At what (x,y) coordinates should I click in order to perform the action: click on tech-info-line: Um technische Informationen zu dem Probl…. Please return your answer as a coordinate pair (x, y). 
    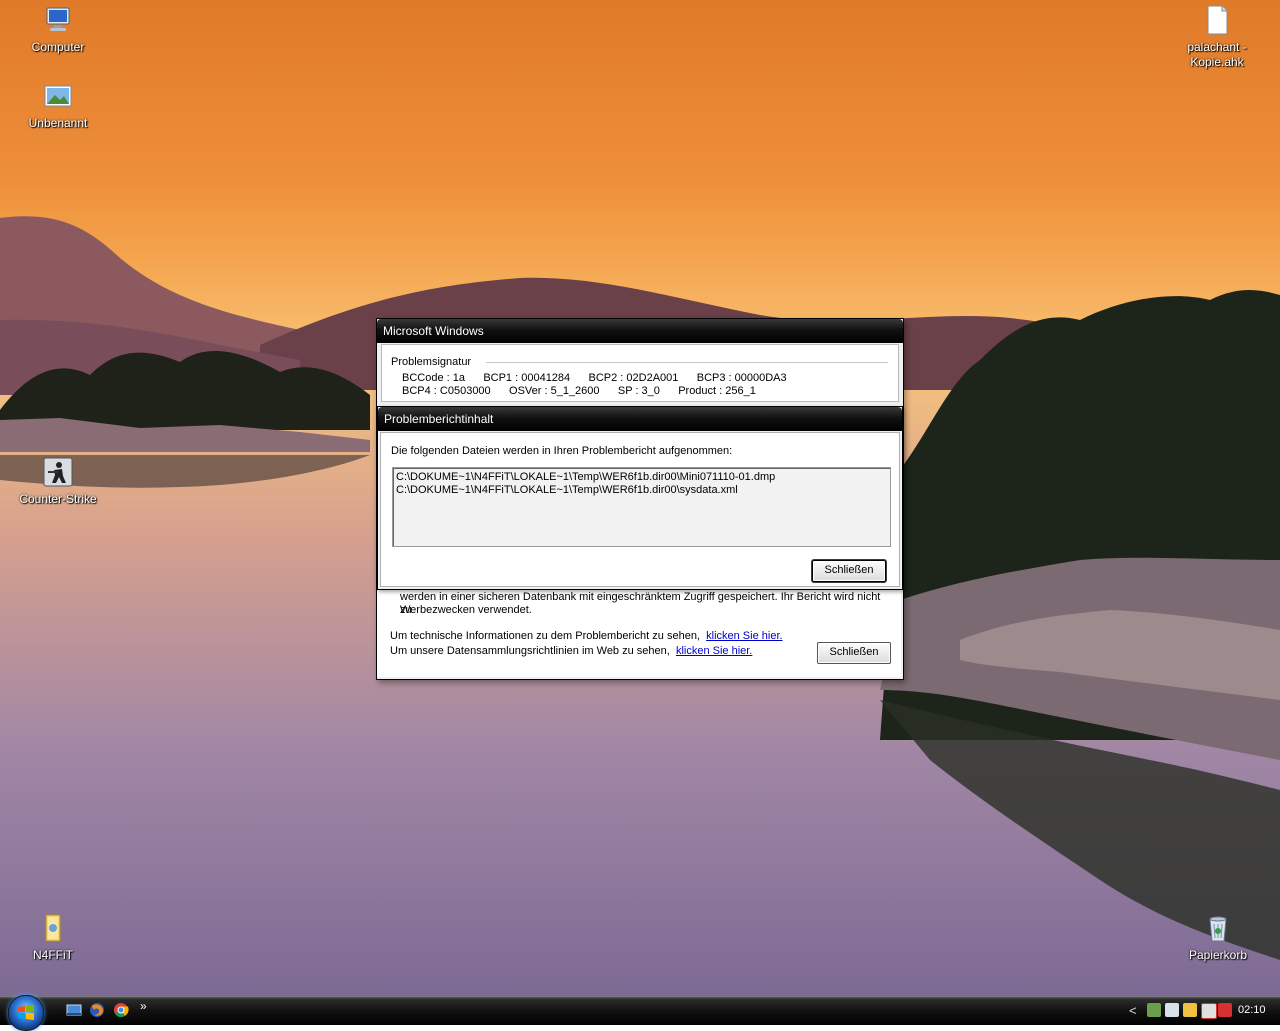
    Looking at the image, I should click on (637, 636).